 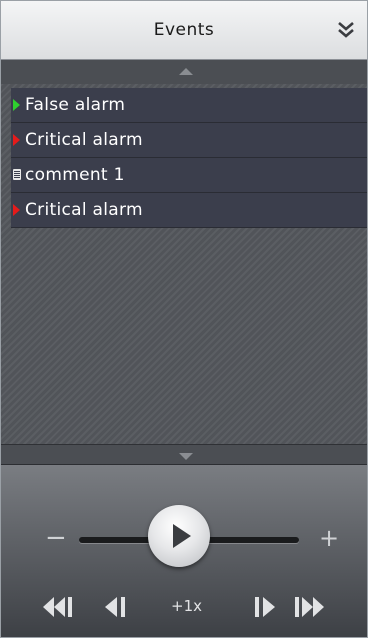 I want to click on event-label: comment 1, so click(x=75, y=175).